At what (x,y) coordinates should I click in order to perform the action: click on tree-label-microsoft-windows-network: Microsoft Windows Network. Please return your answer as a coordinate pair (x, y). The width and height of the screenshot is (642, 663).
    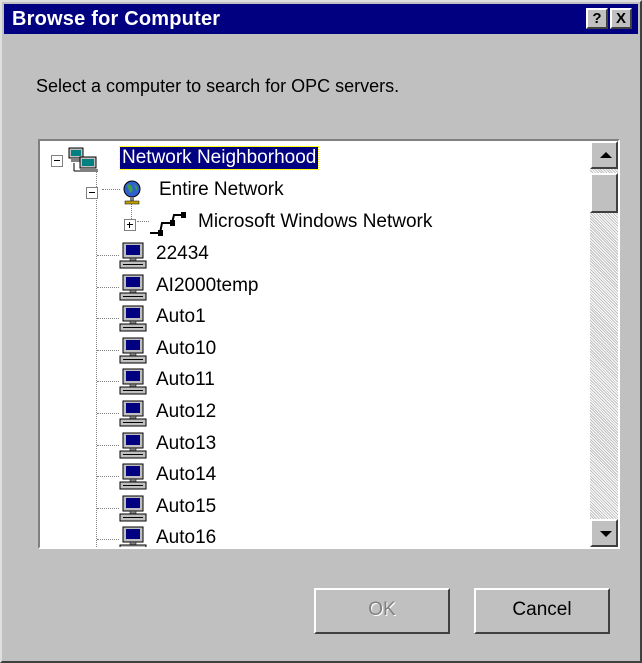
    Looking at the image, I should click on (315, 221).